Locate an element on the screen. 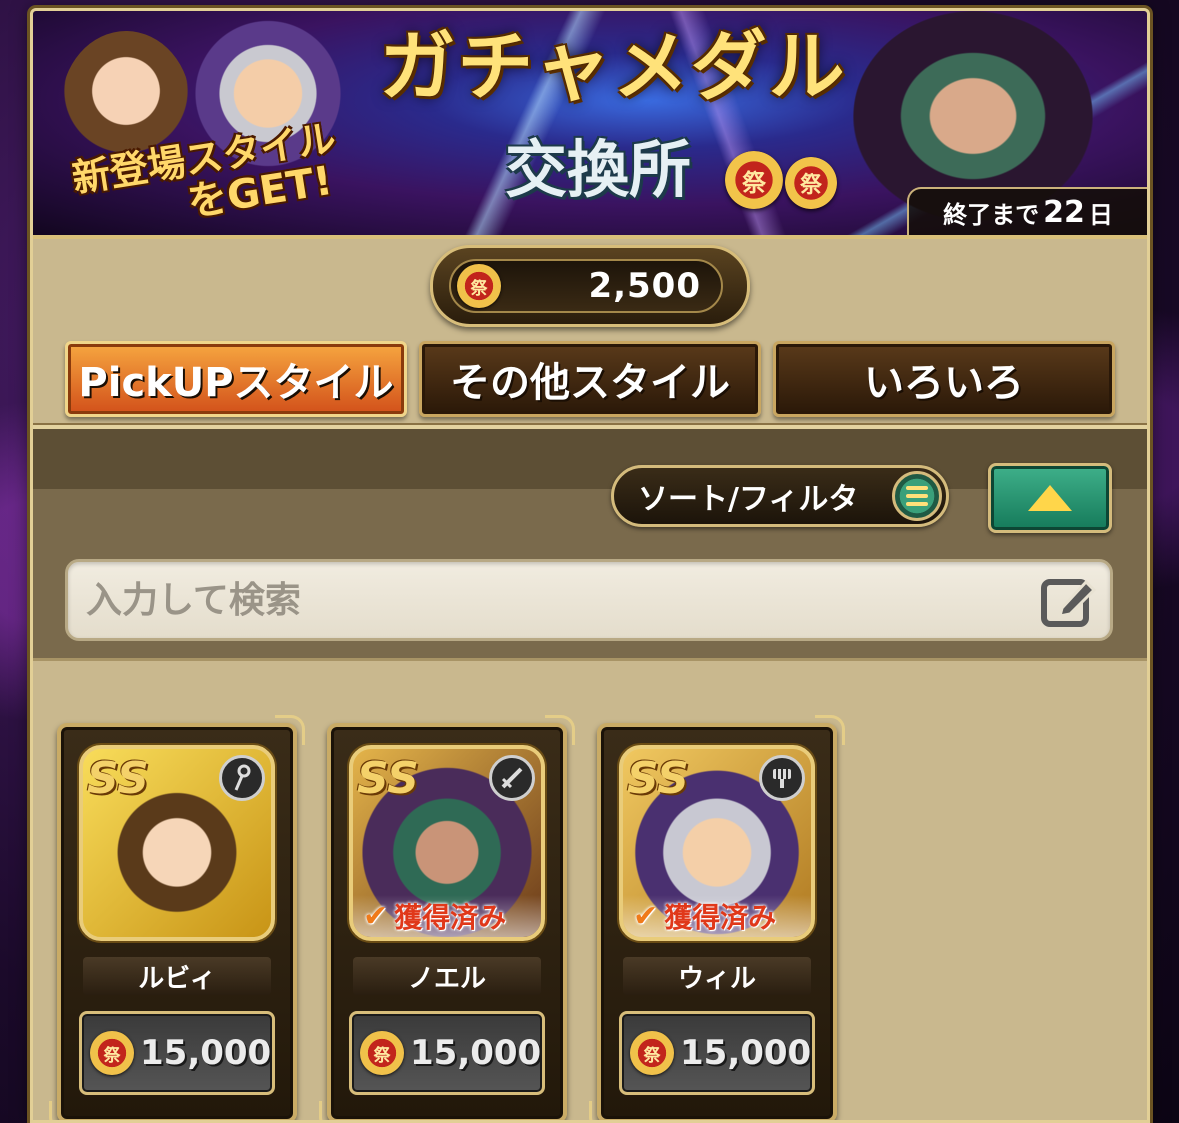  filter-band is located at coordinates (590, 459).